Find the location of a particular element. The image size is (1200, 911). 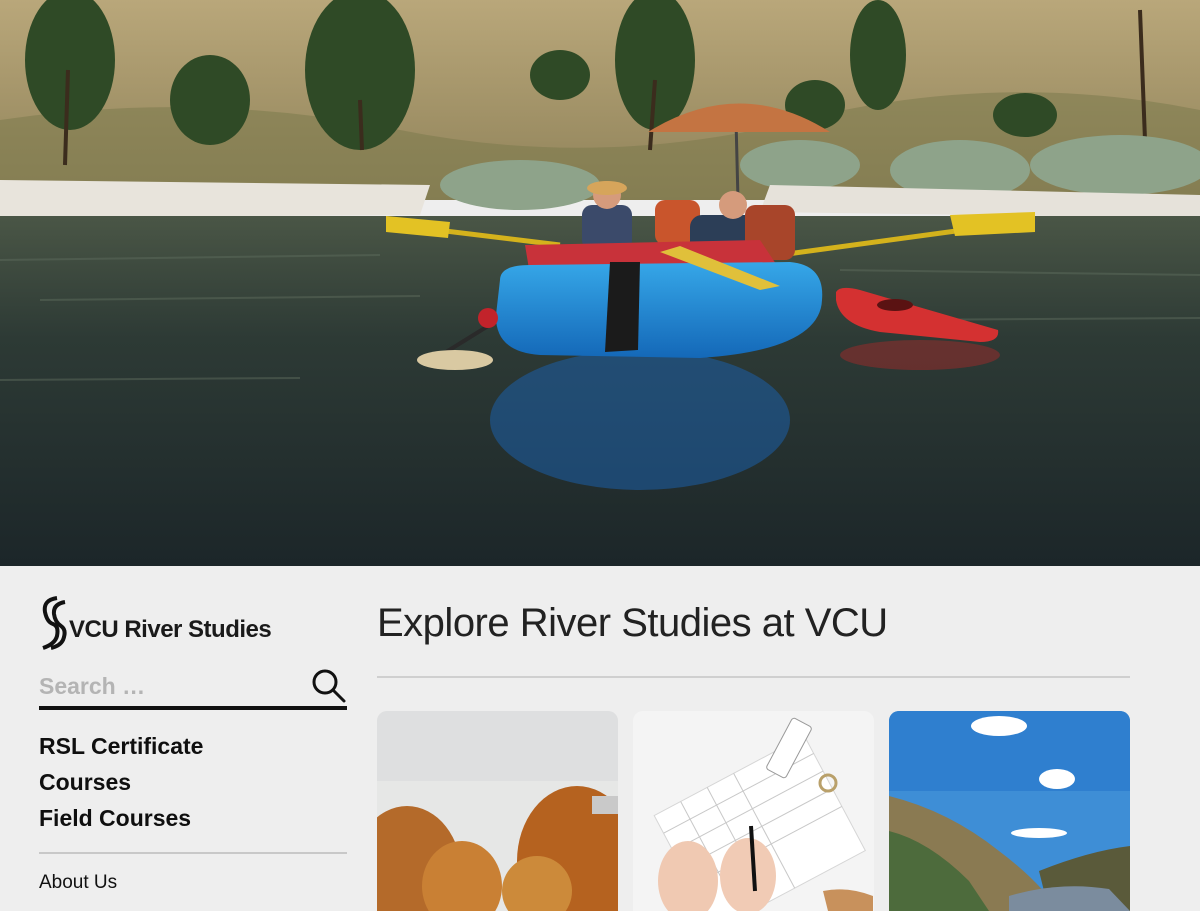

title-divider is located at coordinates (753, 677).